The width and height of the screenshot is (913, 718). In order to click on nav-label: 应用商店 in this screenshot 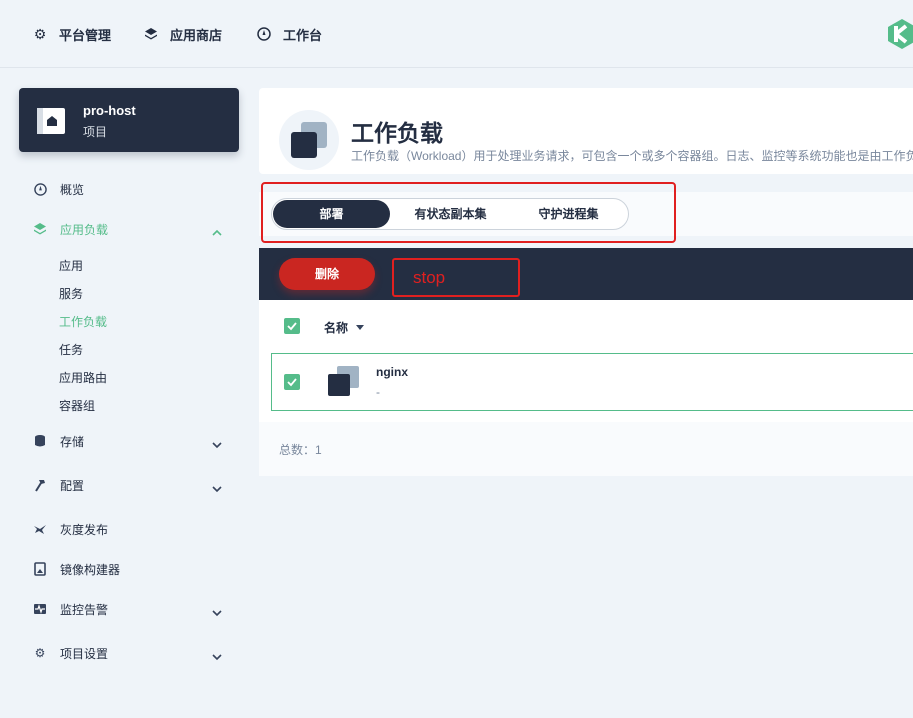, I will do `click(196, 35)`.